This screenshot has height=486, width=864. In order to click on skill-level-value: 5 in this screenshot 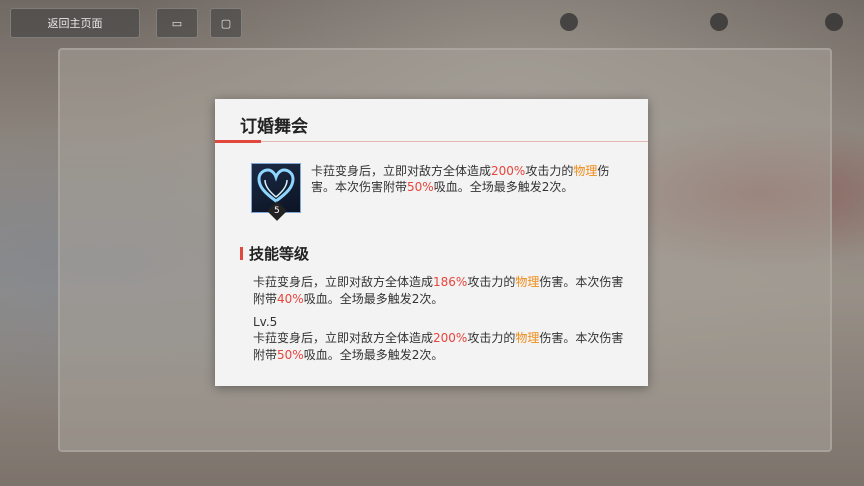, I will do `click(277, 210)`.